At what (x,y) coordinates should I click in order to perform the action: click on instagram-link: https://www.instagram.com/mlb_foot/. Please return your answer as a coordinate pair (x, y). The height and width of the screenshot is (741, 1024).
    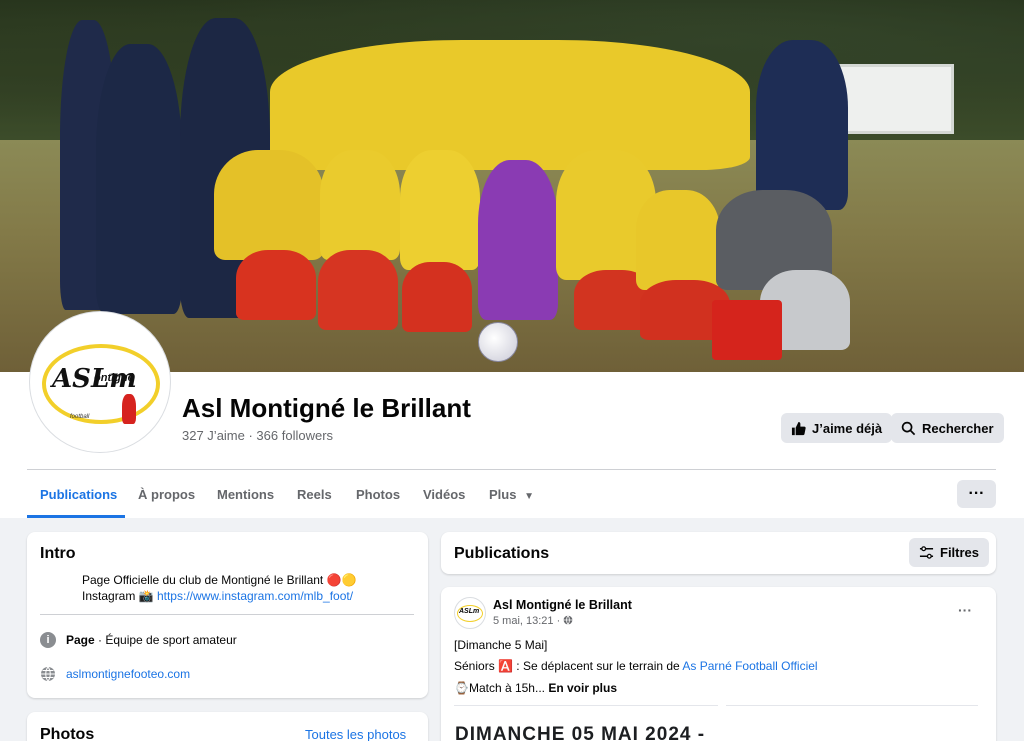
    Looking at the image, I should click on (255, 596).